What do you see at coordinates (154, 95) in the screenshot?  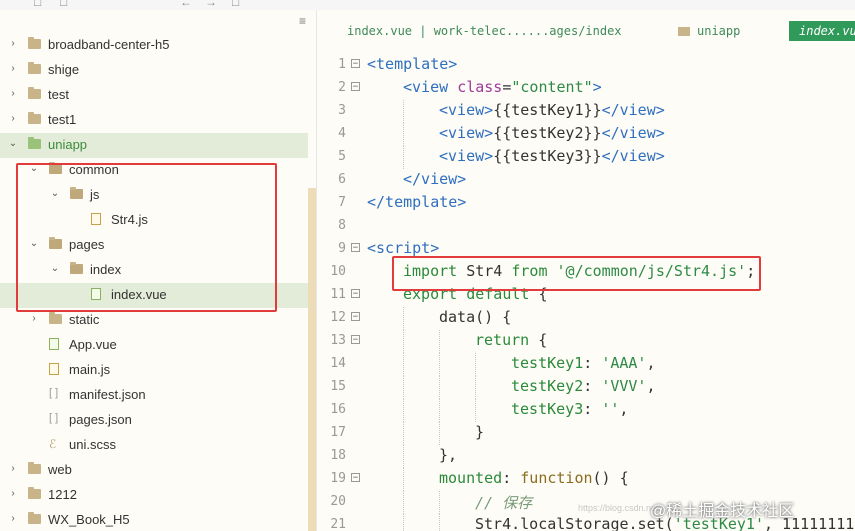 I see `tree-item: › test` at bounding box center [154, 95].